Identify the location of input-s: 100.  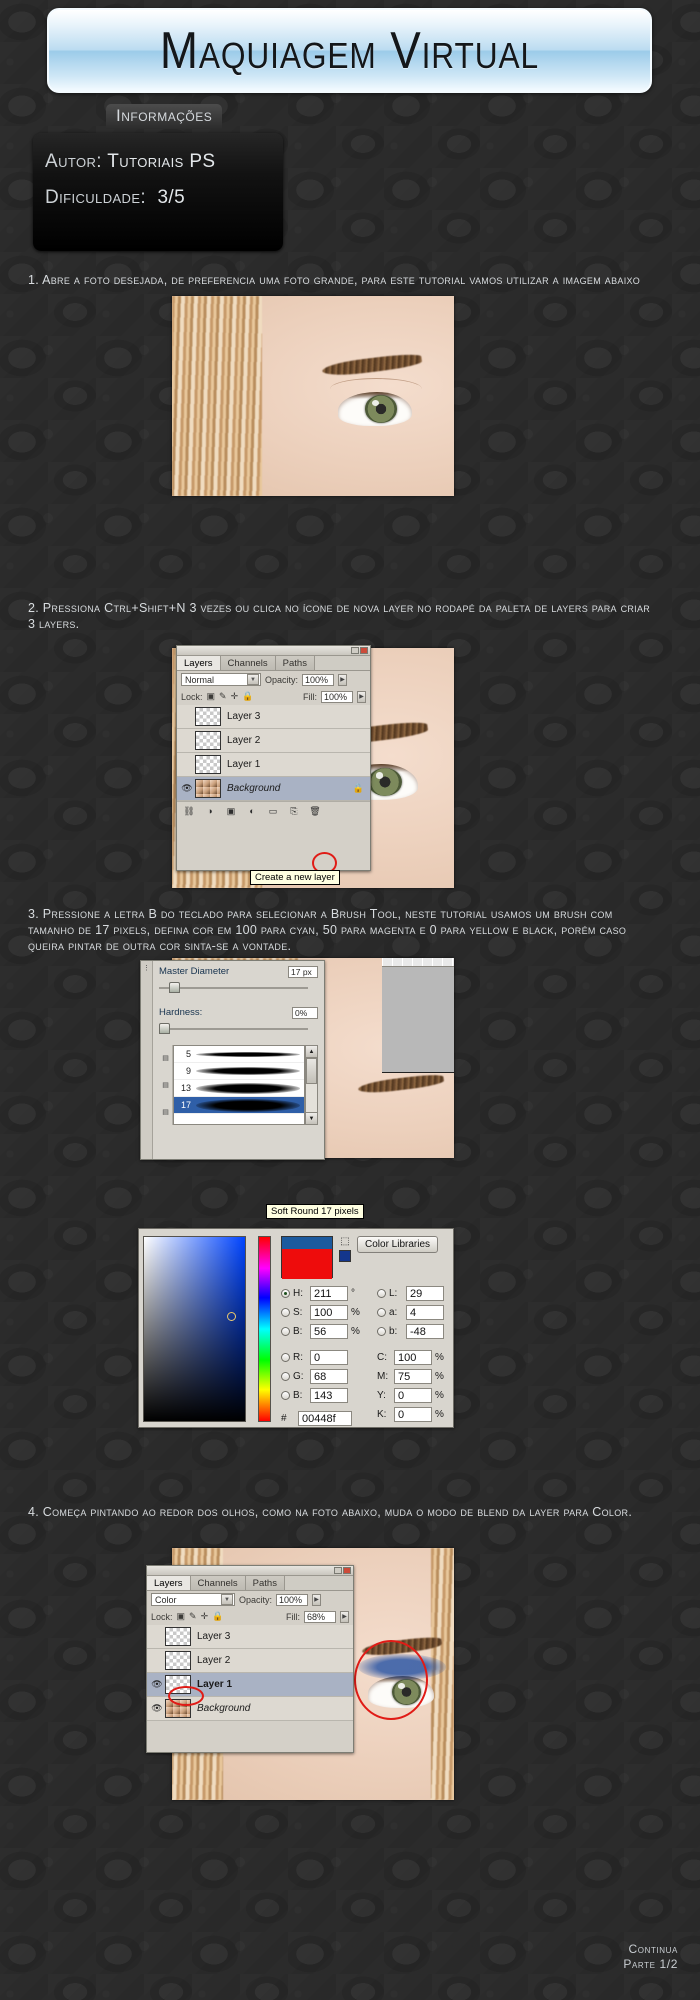
(329, 1312).